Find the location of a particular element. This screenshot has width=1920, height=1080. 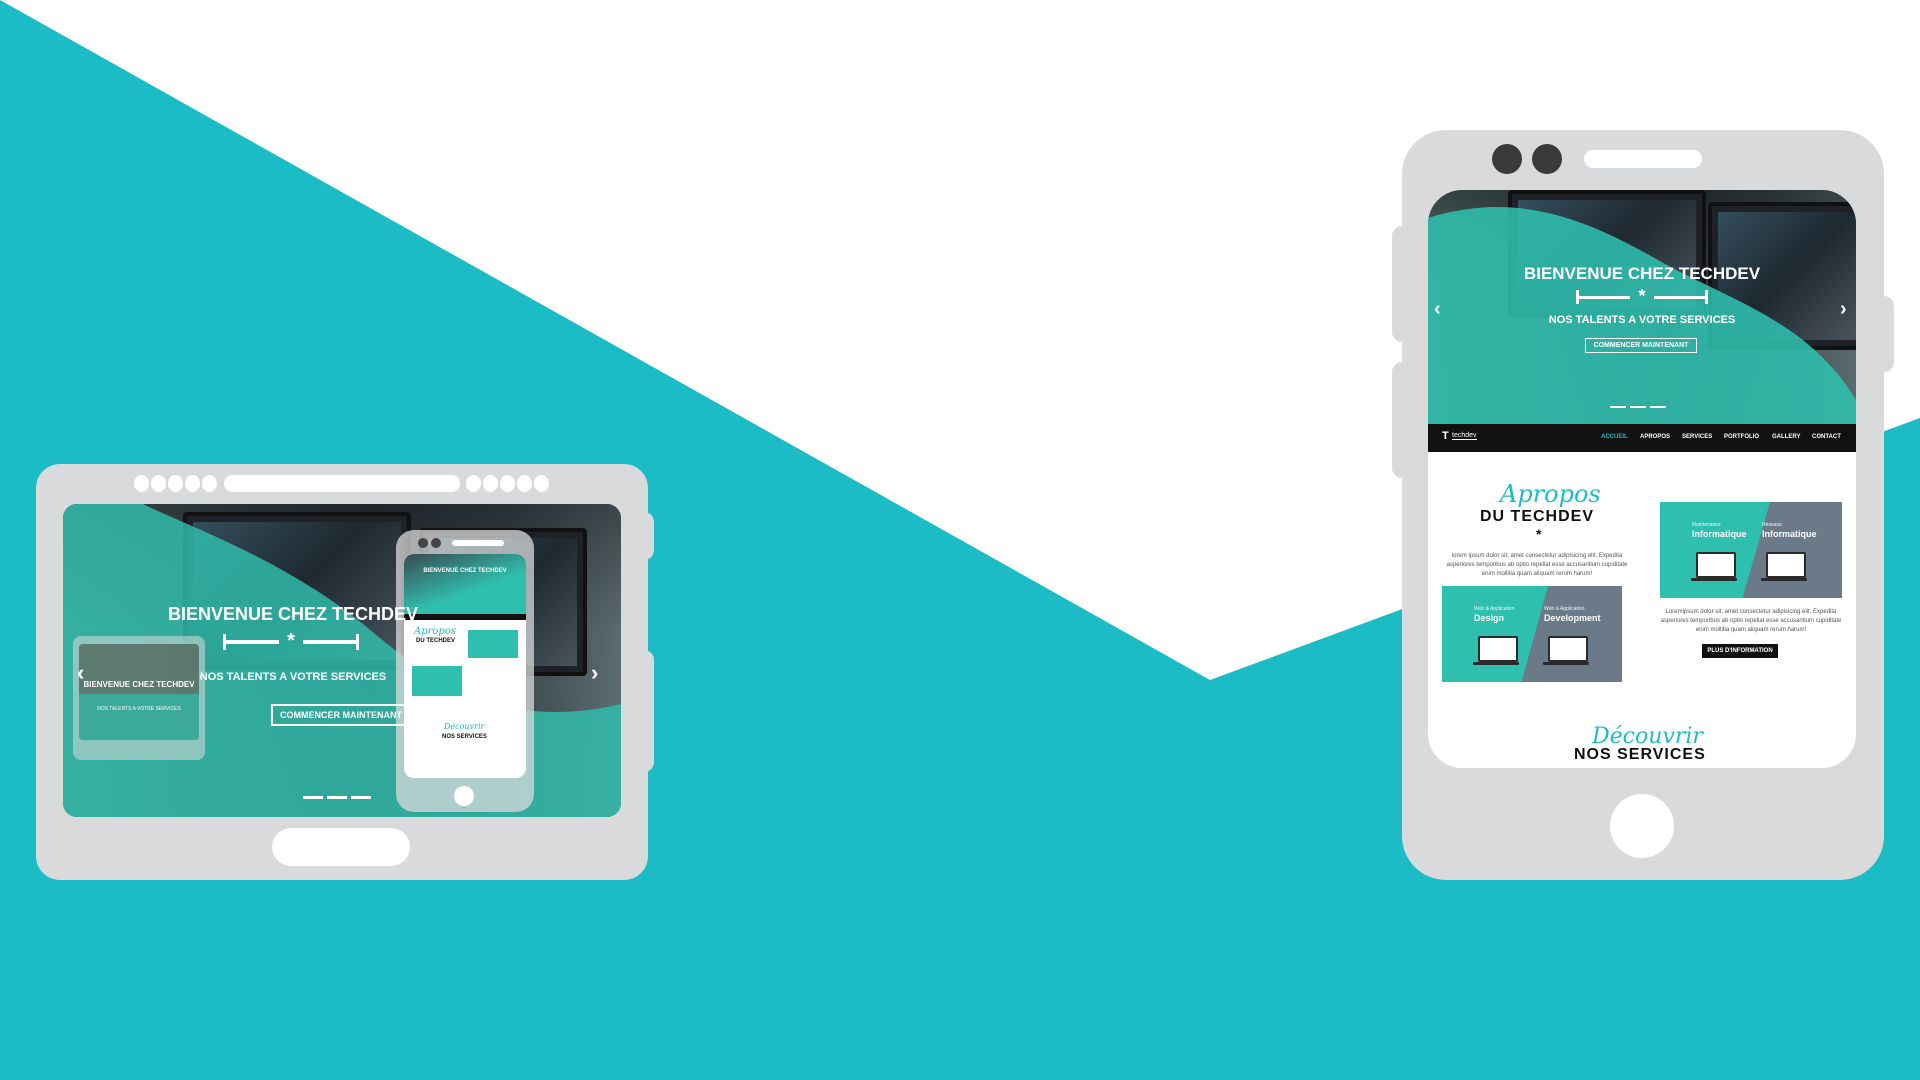

phone-carousel-next: › is located at coordinates (1843, 309).